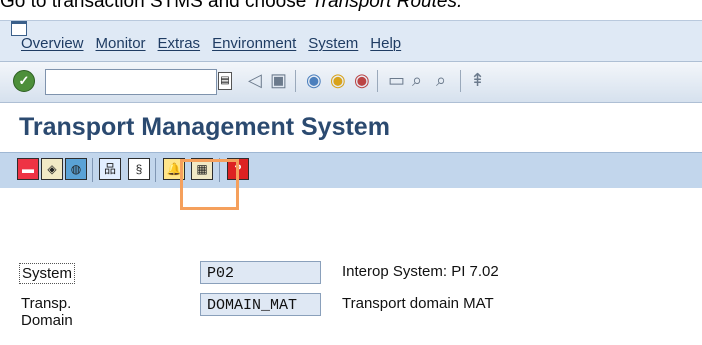  What do you see at coordinates (47, 273) in the screenshot?
I see `system-label: System` at bounding box center [47, 273].